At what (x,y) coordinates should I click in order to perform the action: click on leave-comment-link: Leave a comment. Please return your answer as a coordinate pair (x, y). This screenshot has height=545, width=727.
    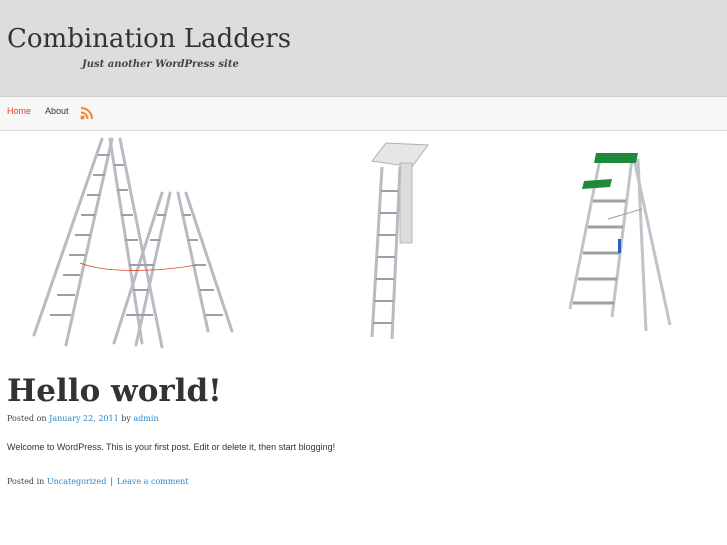
    Looking at the image, I should click on (153, 481).